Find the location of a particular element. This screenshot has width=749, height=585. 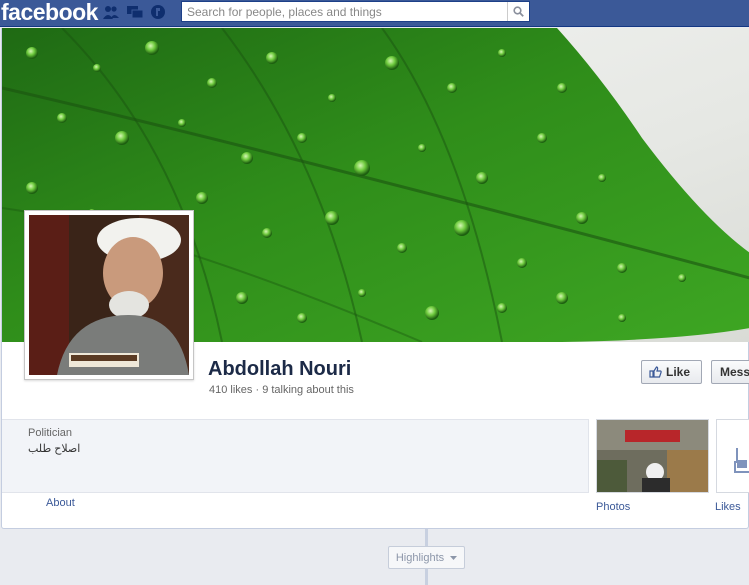

photos-app-thumbnail is located at coordinates (652, 456).